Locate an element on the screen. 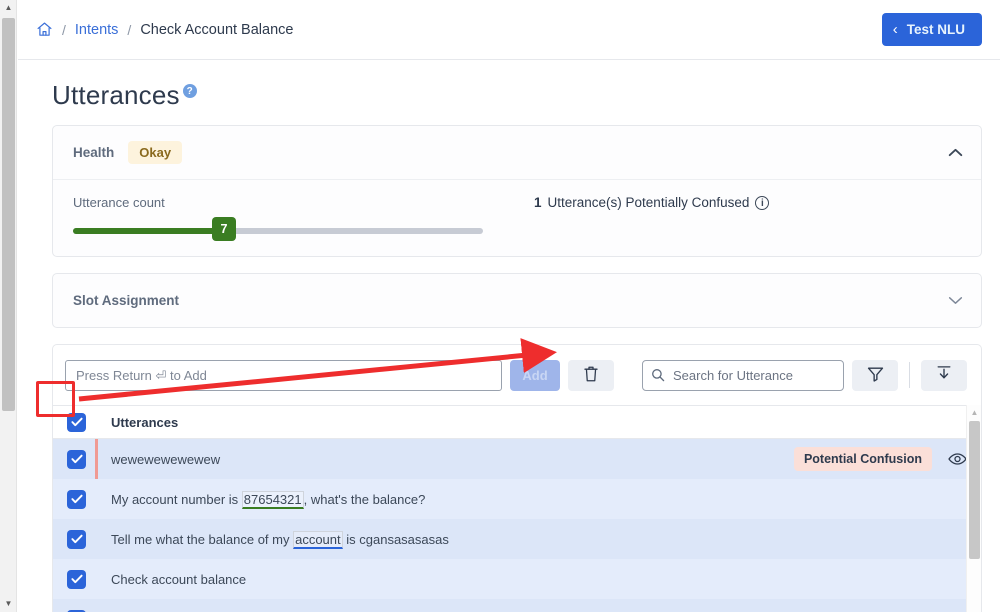 This screenshot has width=1000, height=612. filter-button is located at coordinates (875, 375).